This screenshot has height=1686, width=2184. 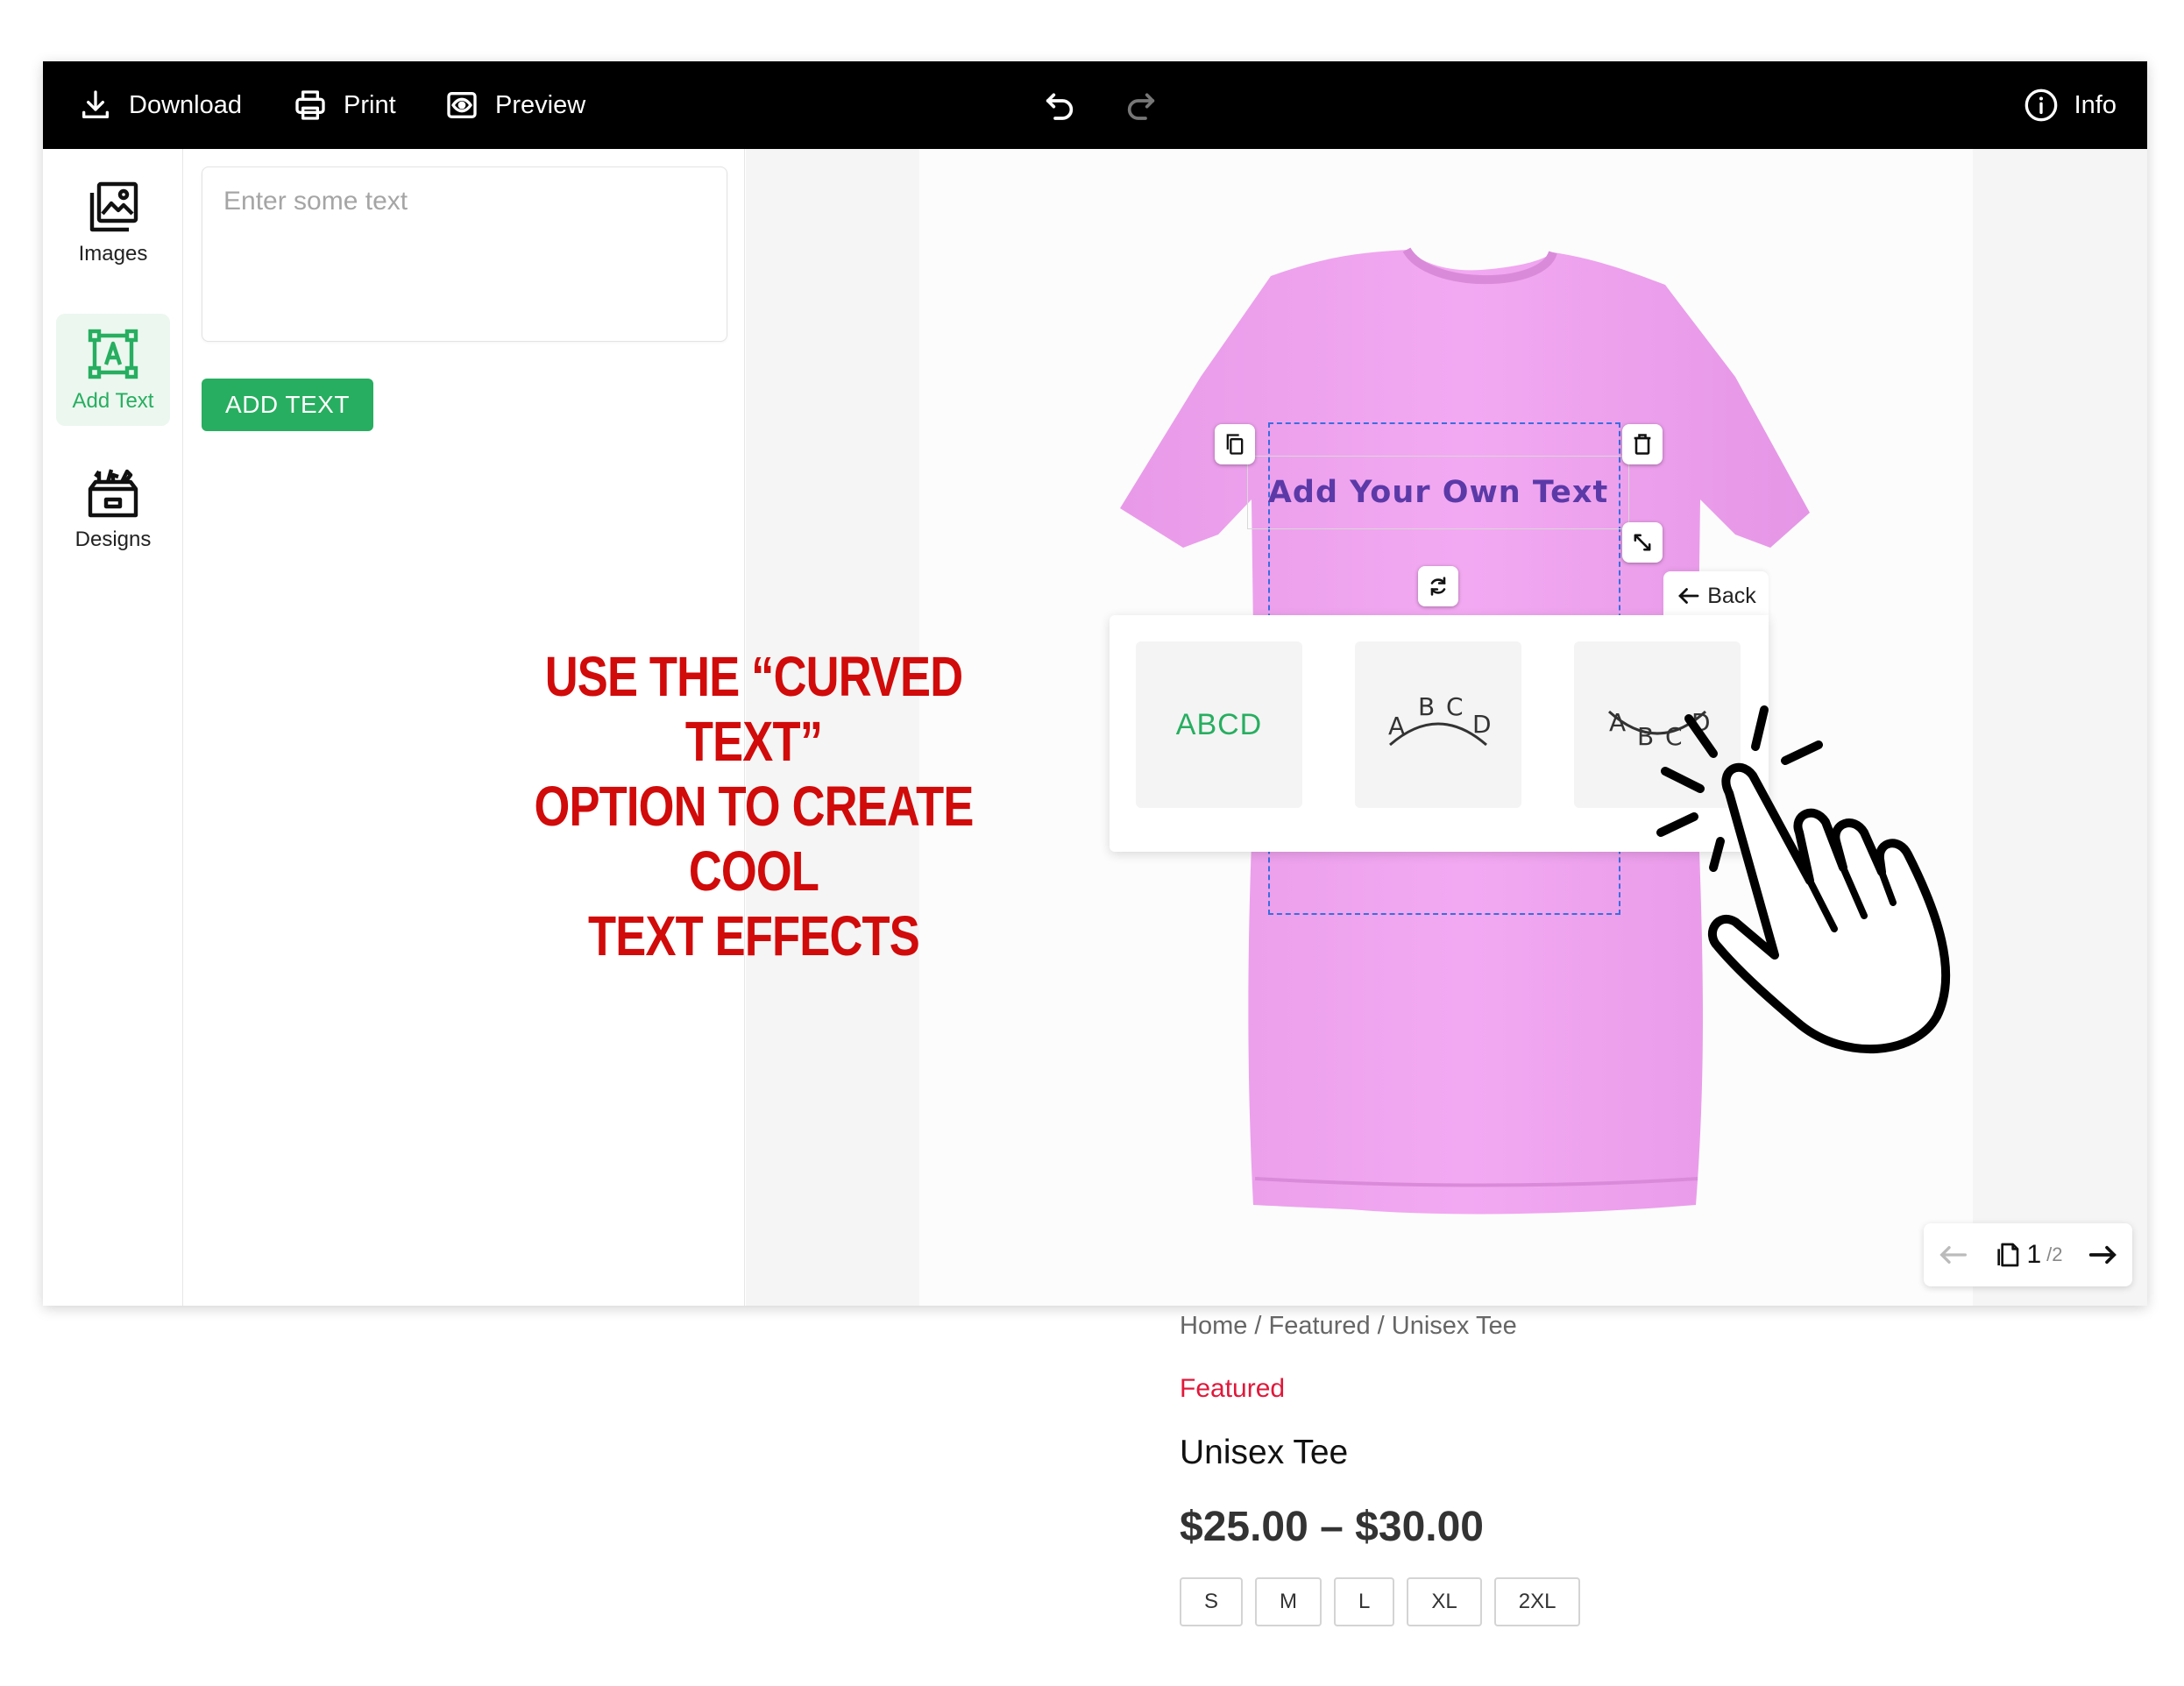 What do you see at coordinates (287, 405) in the screenshot?
I see `add-text-button: ADD TEXT` at bounding box center [287, 405].